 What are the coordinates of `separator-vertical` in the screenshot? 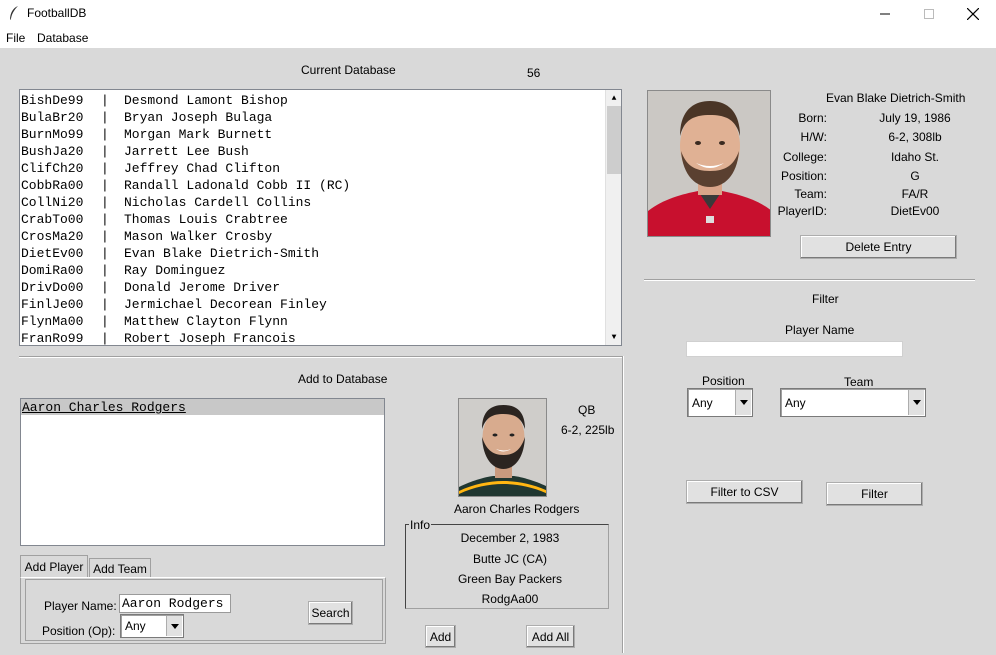 It's located at (623, 504).